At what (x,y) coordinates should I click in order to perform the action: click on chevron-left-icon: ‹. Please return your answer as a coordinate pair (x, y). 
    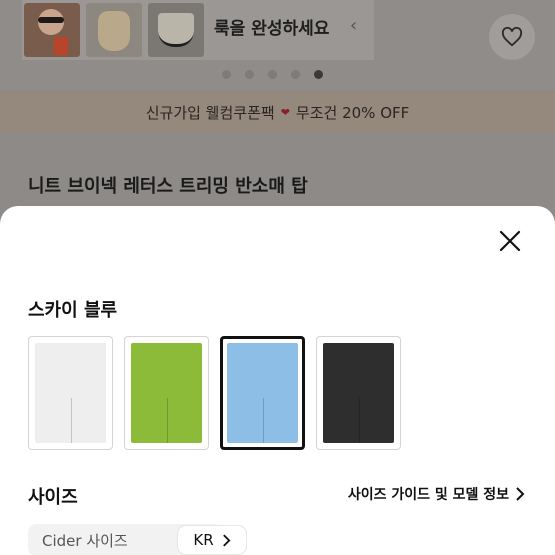
    Looking at the image, I should click on (353, 25).